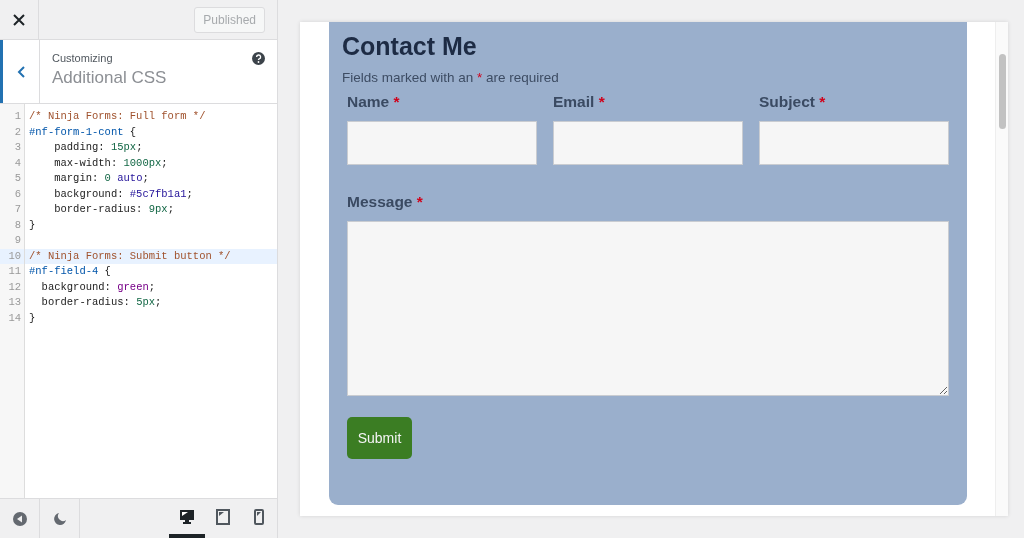 The image size is (1024, 538). I want to click on line-number: 9, so click(17, 240).